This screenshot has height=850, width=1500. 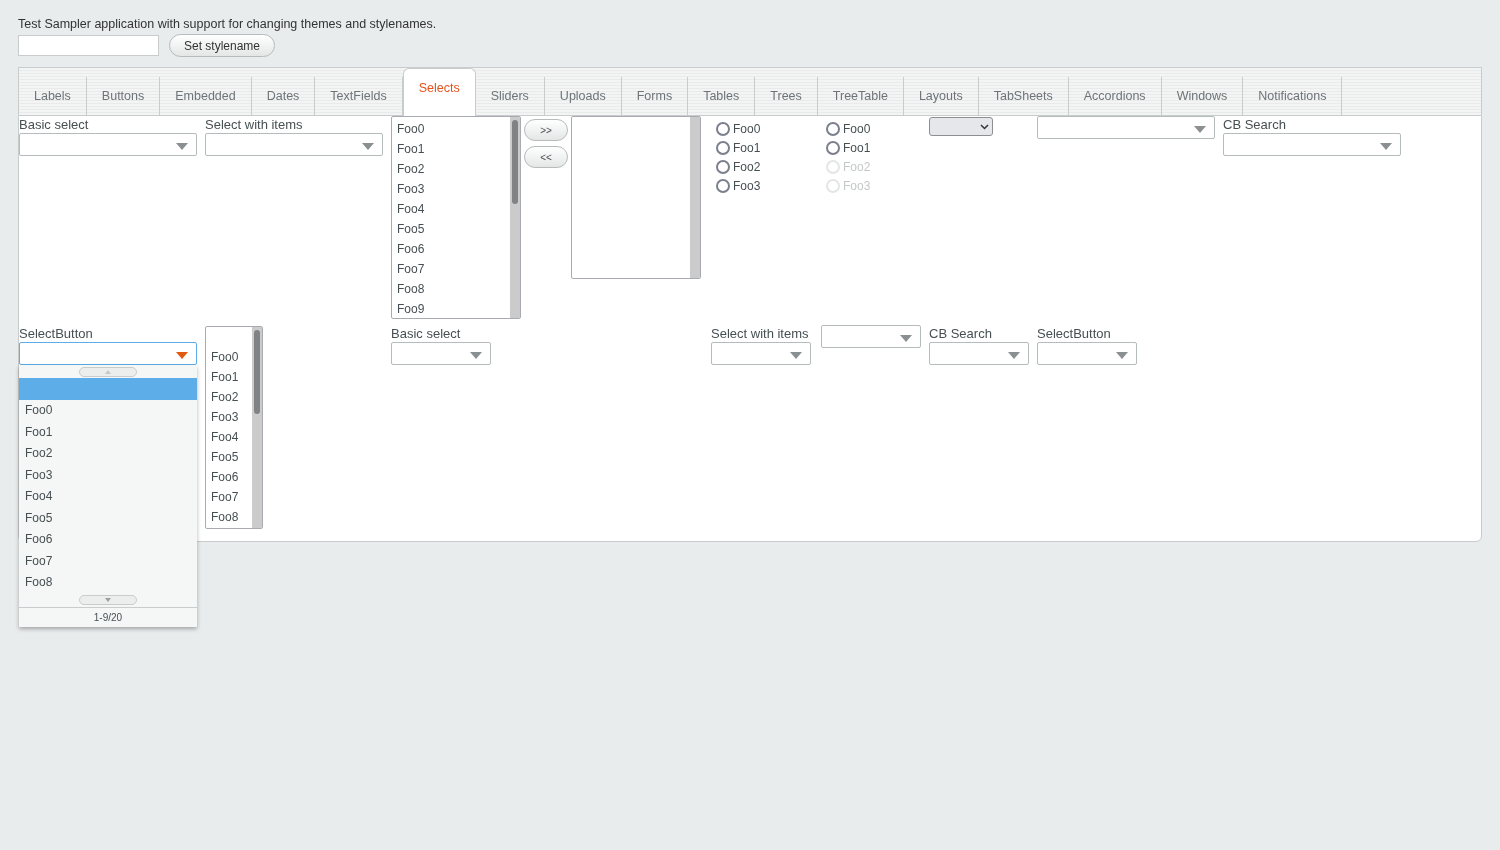 I want to click on dropdown-option: Foo8, so click(x=108, y=583).